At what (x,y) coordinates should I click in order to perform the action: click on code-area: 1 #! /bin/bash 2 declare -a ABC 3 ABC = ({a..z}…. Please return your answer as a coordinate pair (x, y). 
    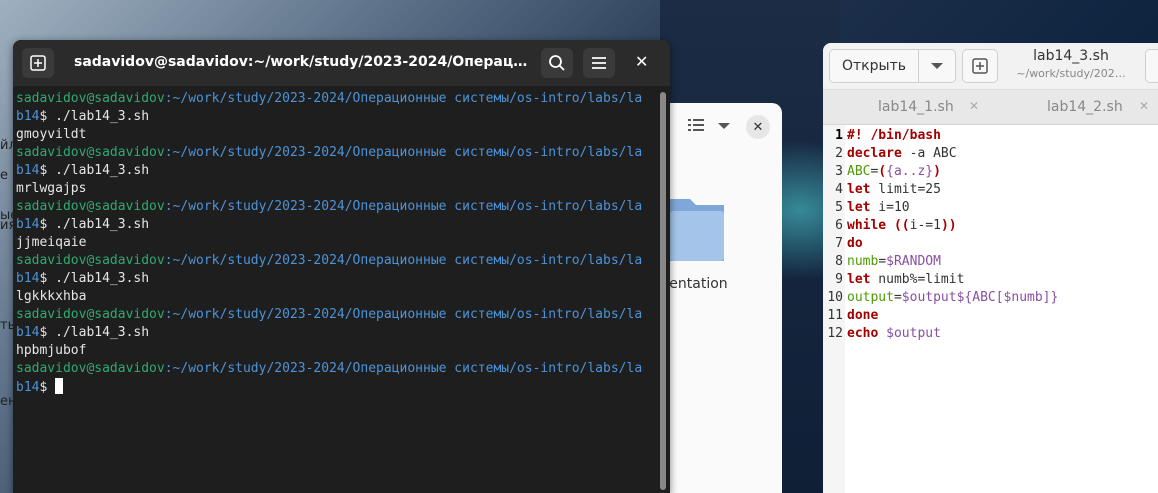
    Looking at the image, I should click on (990, 235).